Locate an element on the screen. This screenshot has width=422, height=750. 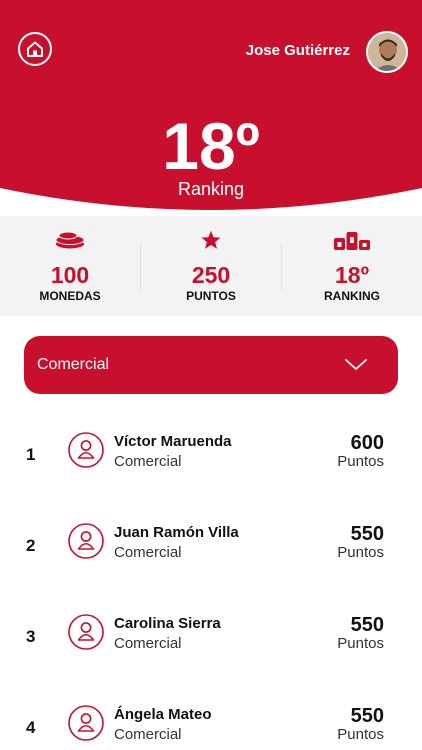
stat-points: 250 PUNTOS is located at coordinates (211, 266).